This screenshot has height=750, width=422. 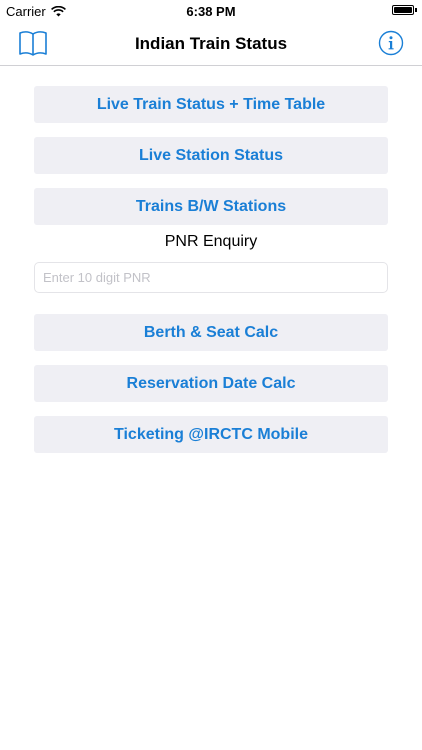 I want to click on trains-between-stations-label: Trains B/W Stations, so click(x=211, y=206).